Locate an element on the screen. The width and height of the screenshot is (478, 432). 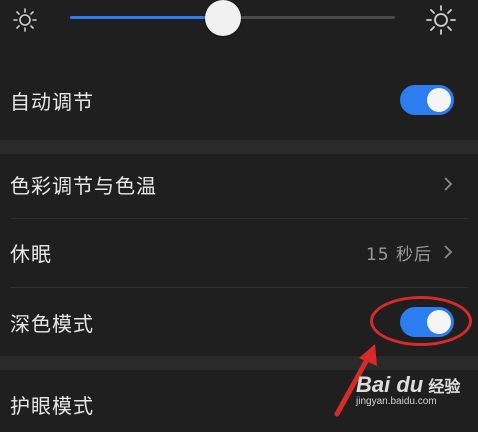
baidu-jingyan-watermark: Bai du 经验 jingyan.baidu.com is located at coordinates (411, 397).